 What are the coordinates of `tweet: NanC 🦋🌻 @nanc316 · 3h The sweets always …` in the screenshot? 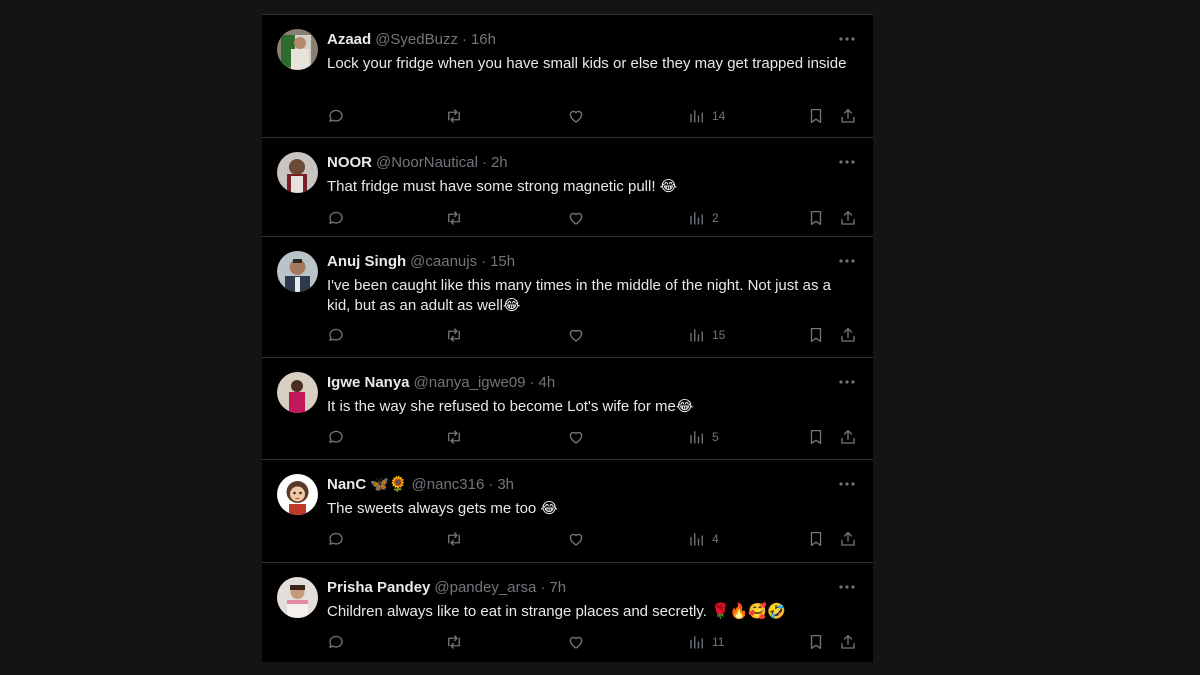 It's located at (567, 511).